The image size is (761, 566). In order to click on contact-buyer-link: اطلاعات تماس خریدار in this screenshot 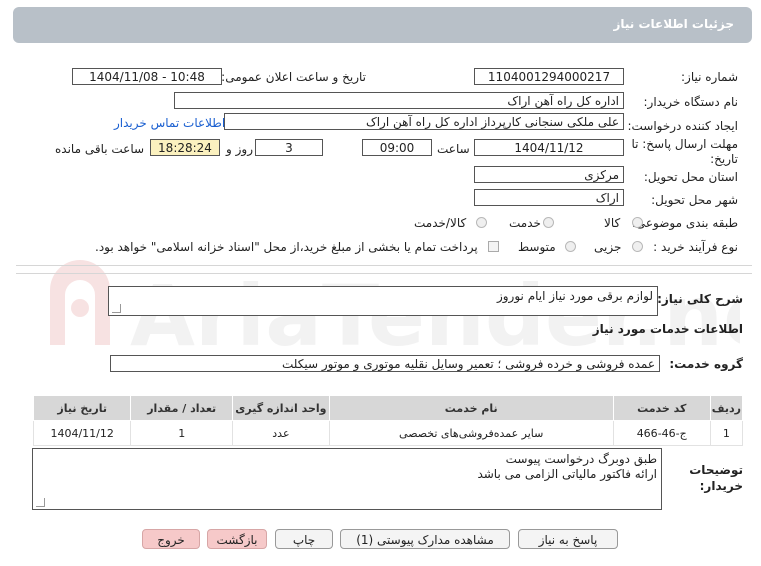, I will do `click(169, 123)`.